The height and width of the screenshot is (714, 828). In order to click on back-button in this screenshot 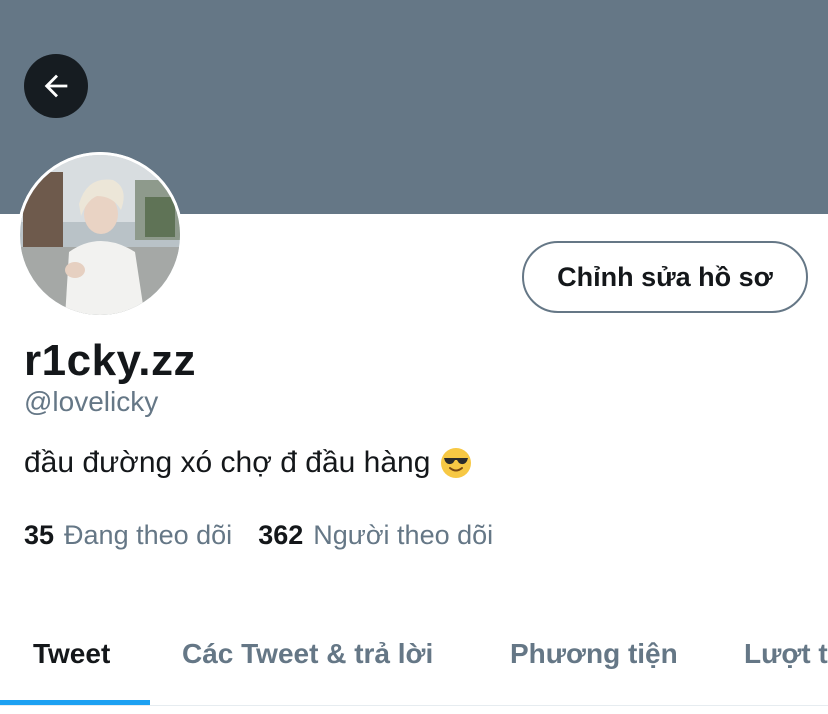, I will do `click(56, 86)`.